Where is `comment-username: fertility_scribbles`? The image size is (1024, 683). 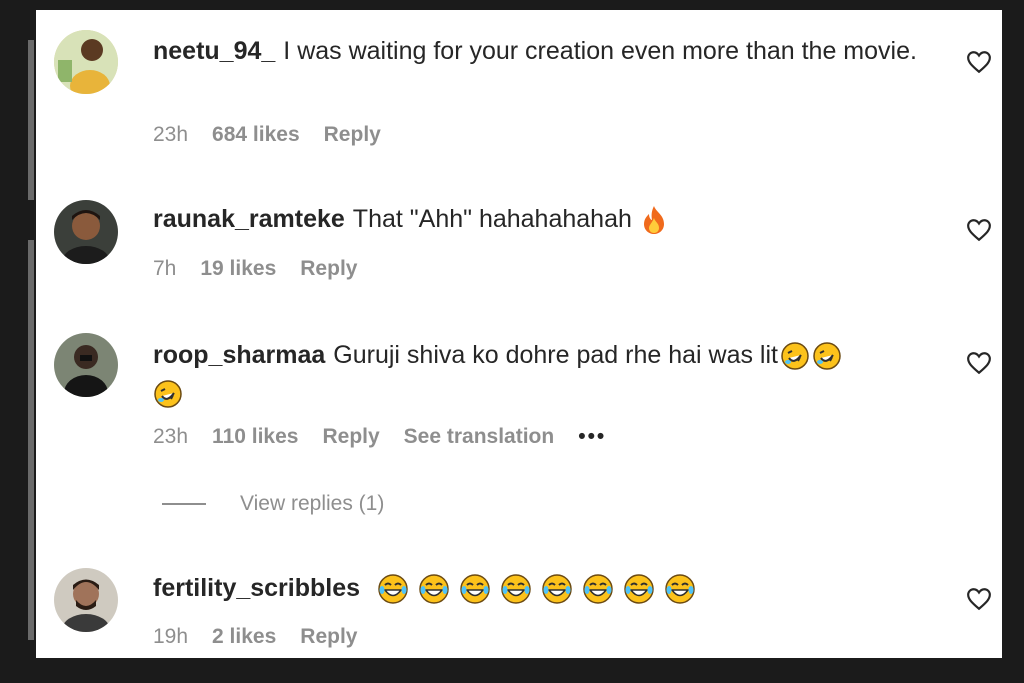
comment-username: fertility_scribbles is located at coordinates (256, 588).